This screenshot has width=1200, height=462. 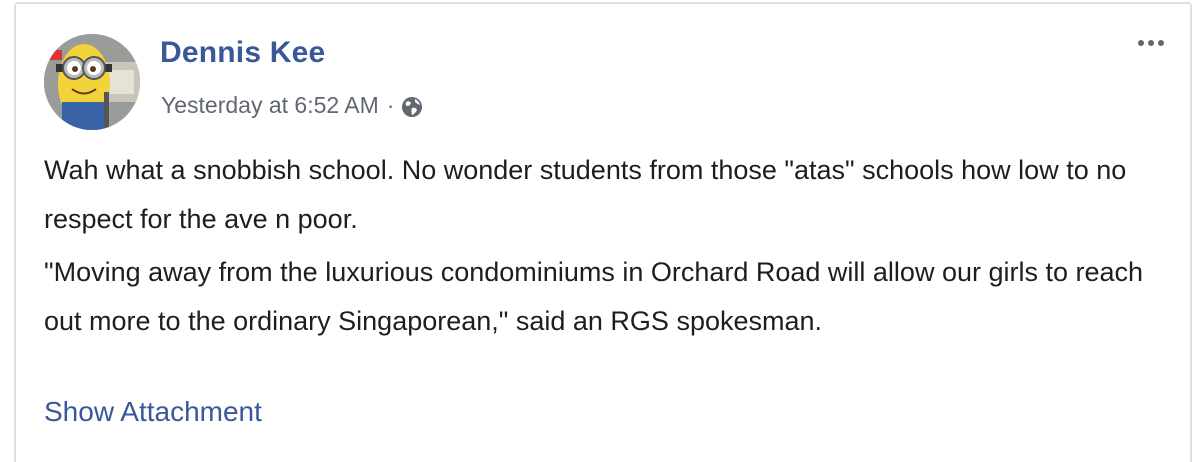 I want to click on globe-icon, so click(x=412, y=107).